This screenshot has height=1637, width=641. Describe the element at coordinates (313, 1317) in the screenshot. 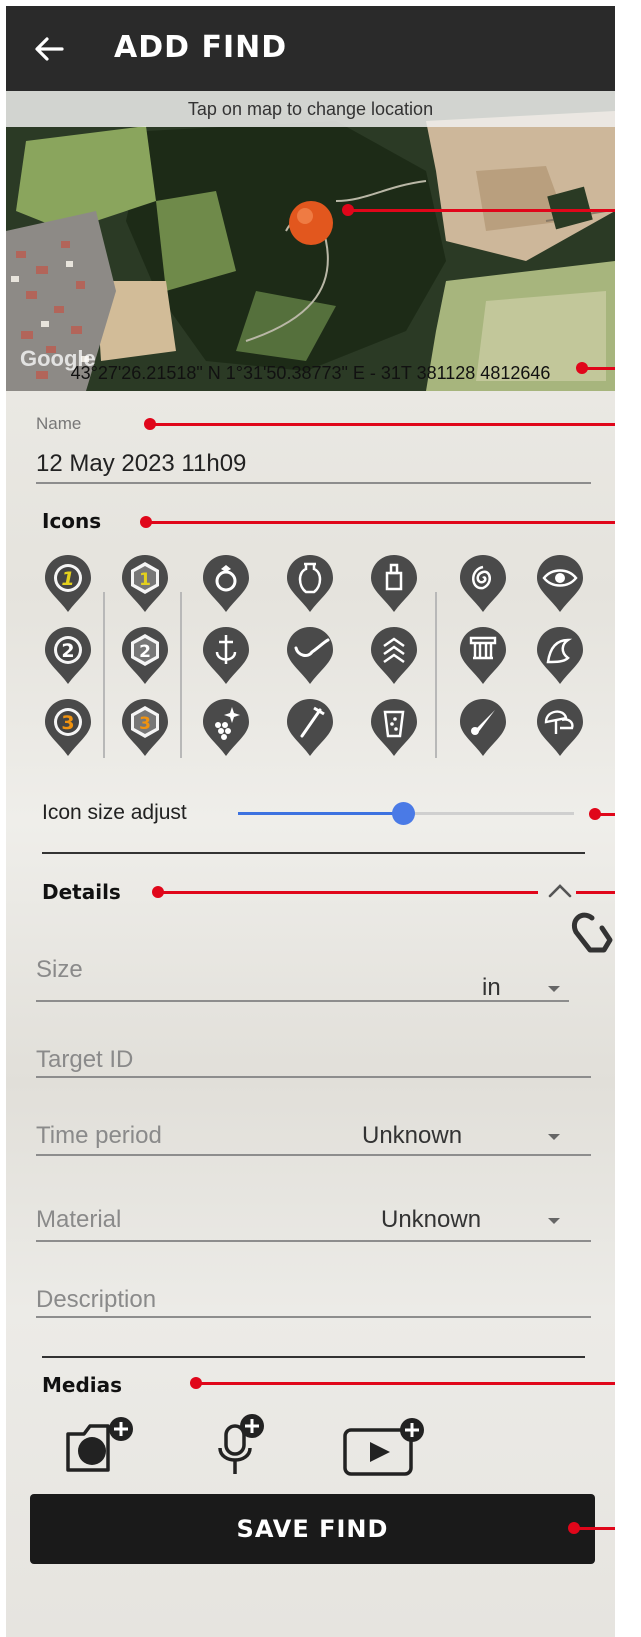

I see `description-underline` at that location.